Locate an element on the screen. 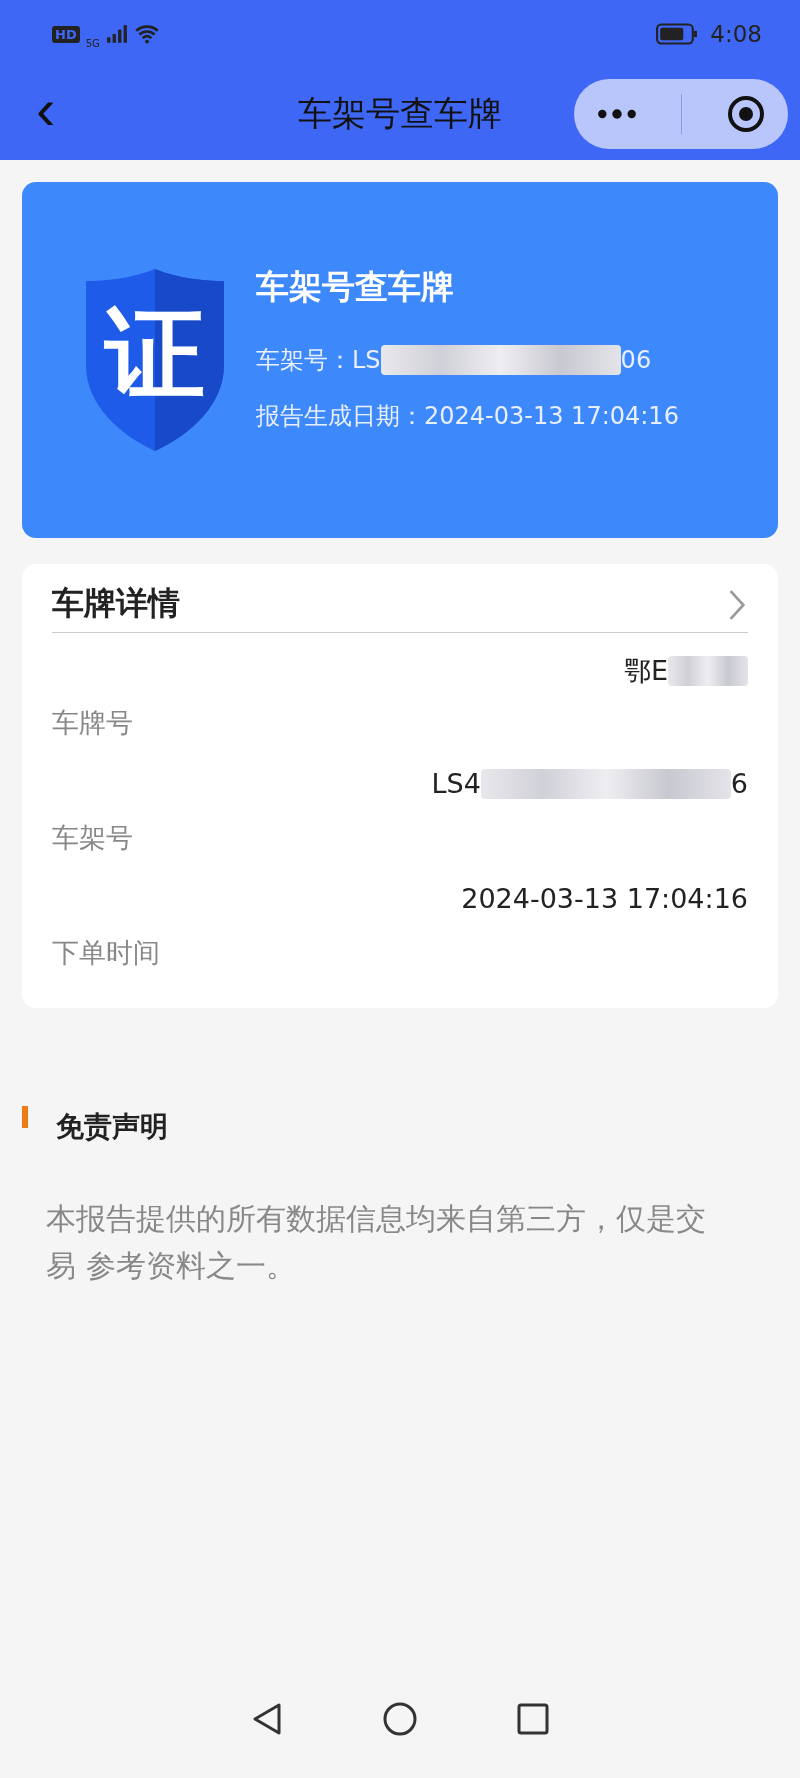 This screenshot has width=800, height=1778. hd-badge: HD is located at coordinates (66, 34).